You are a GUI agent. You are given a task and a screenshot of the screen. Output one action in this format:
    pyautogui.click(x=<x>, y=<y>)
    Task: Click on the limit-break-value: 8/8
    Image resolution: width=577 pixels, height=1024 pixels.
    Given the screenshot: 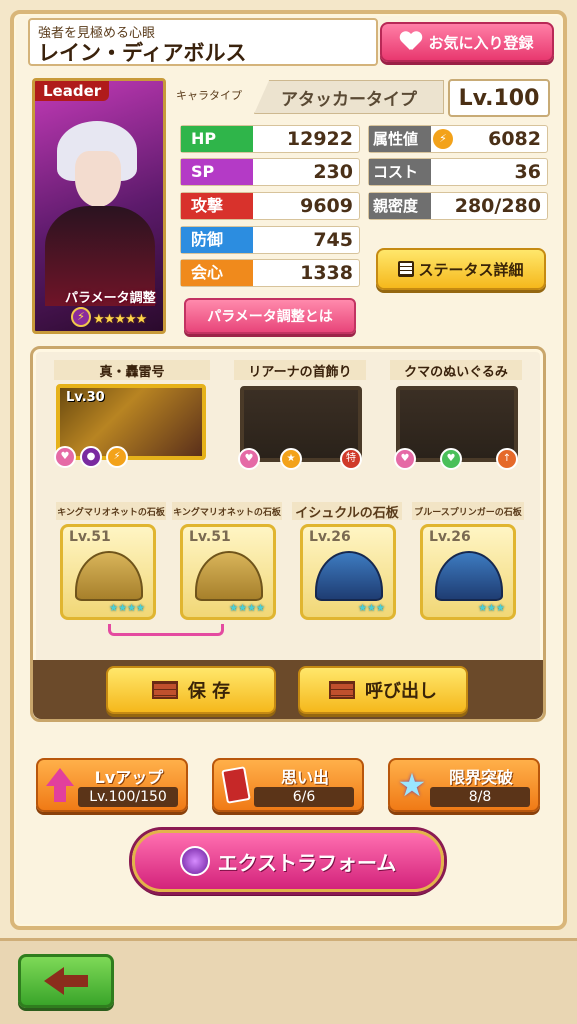 What is the action you would take?
    pyautogui.click(x=480, y=797)
    